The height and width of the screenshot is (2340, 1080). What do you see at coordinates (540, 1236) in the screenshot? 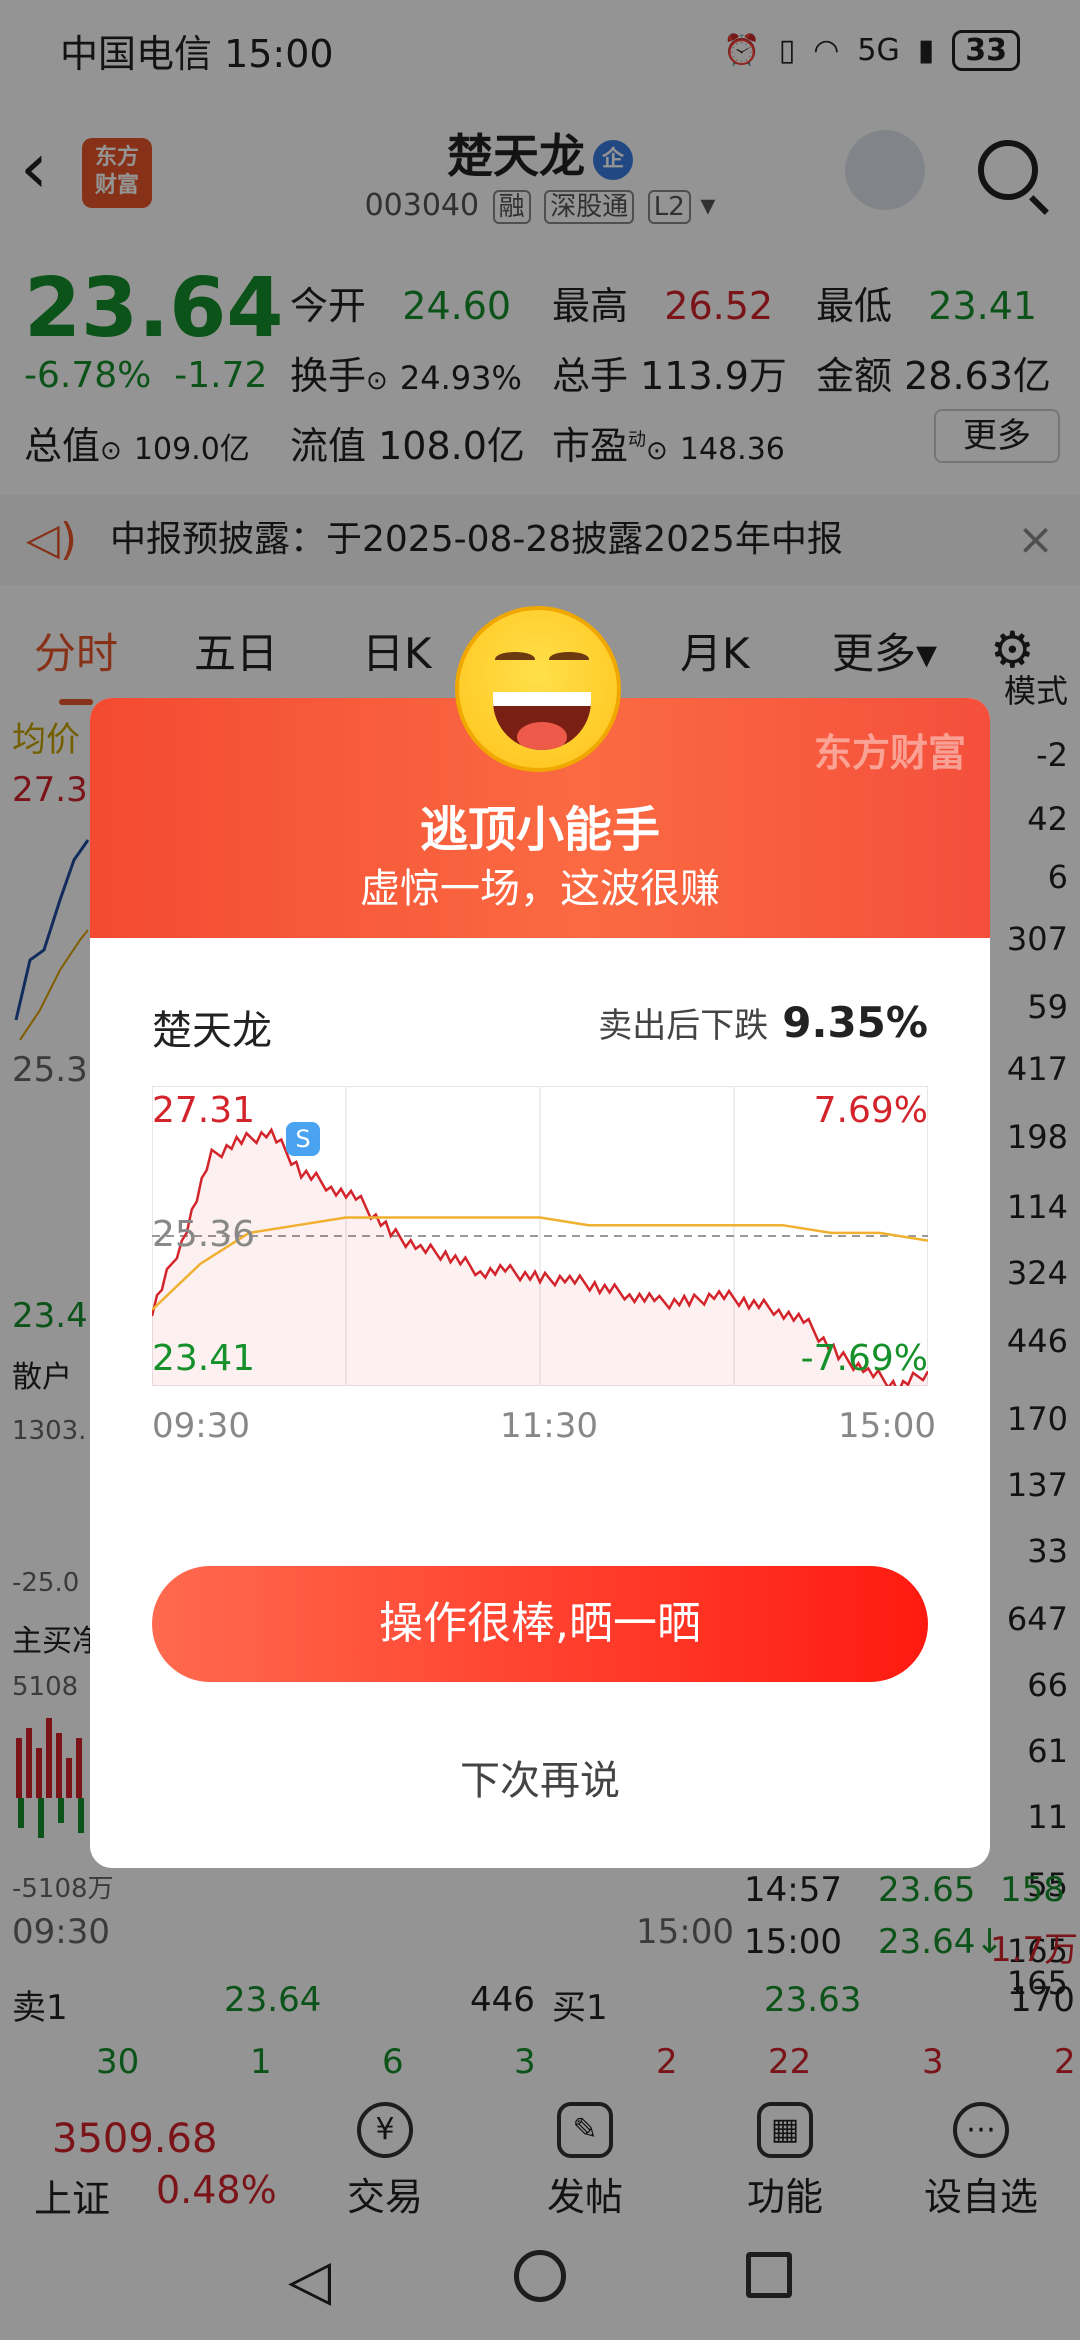
I see `modal-intraday-chart: 27.31 25.36 23.41 7.69% -7.69% S` at bounding box center [540, 1236].